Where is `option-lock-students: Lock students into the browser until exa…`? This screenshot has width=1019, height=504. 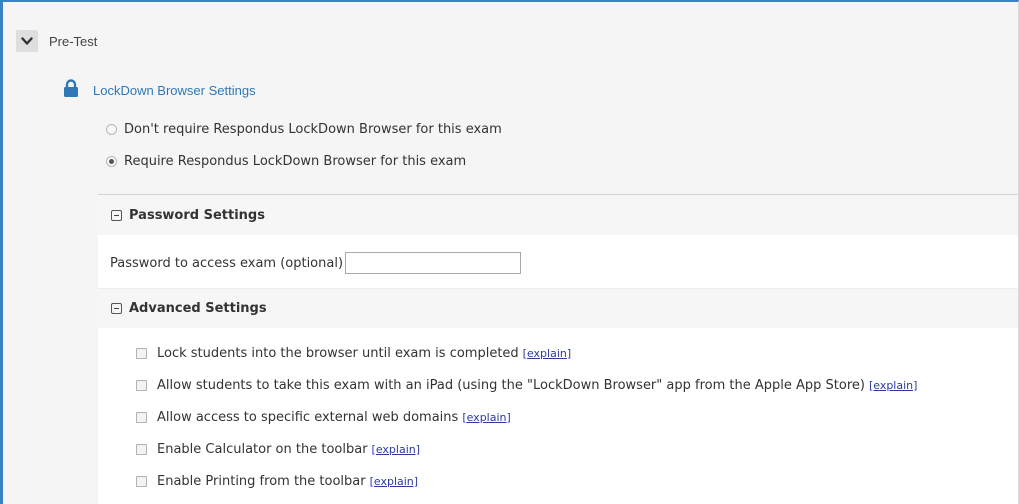 option-lock-students: Lock students into the browser until exa… is located at coordinates (526, 353).